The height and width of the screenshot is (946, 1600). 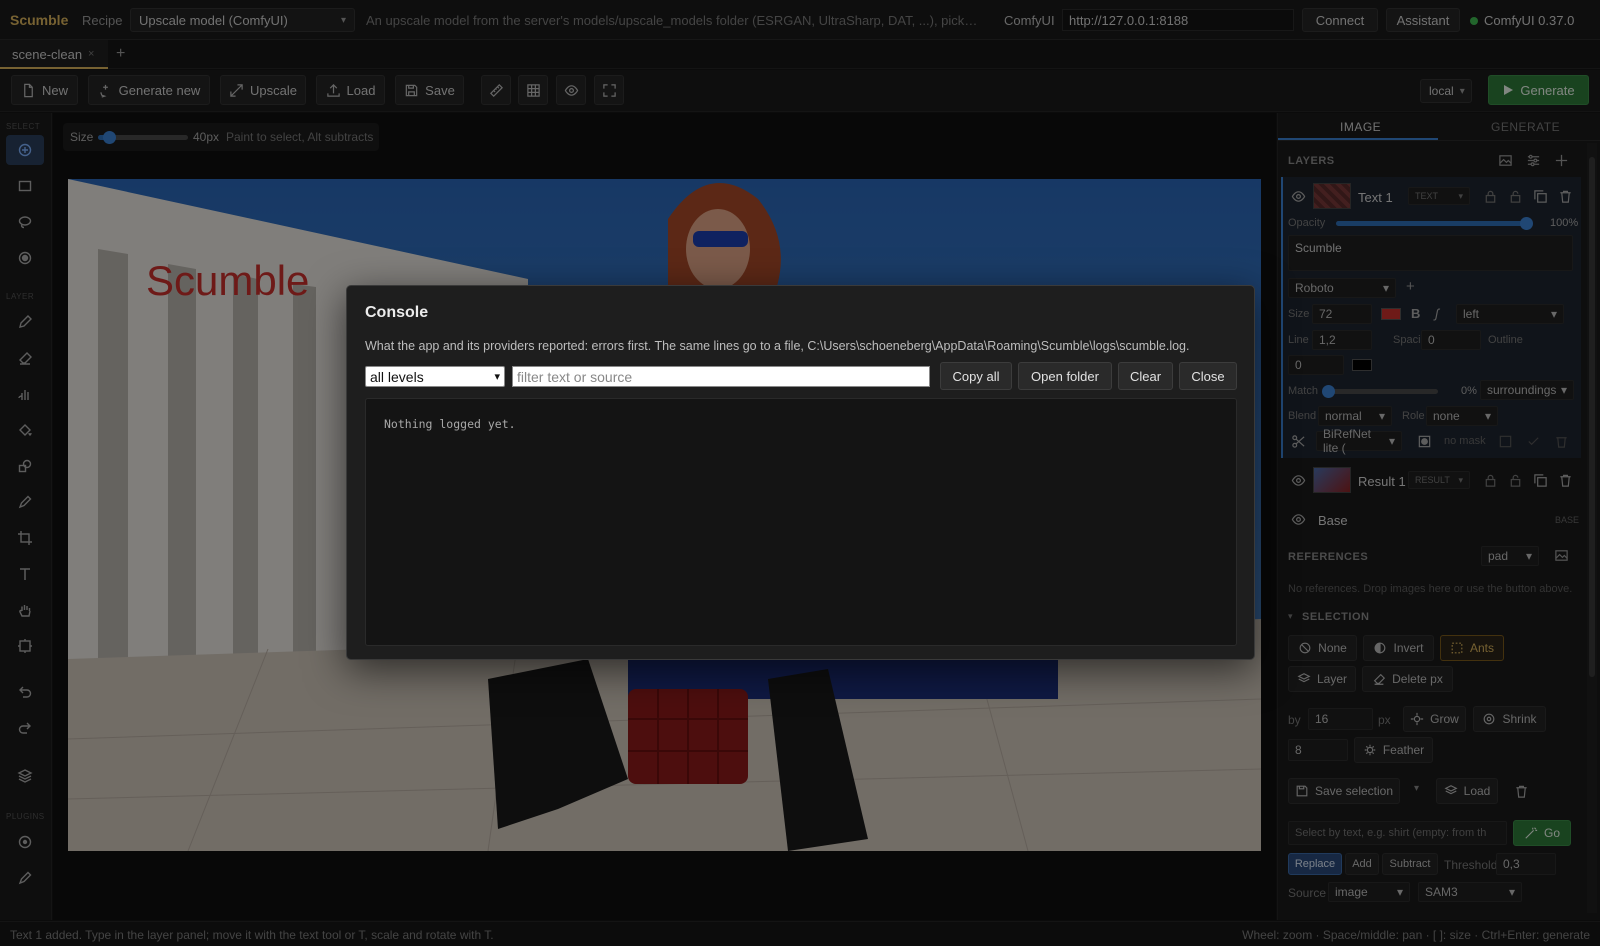 I want to click on log-filter-input, so click(x=721, y=376).